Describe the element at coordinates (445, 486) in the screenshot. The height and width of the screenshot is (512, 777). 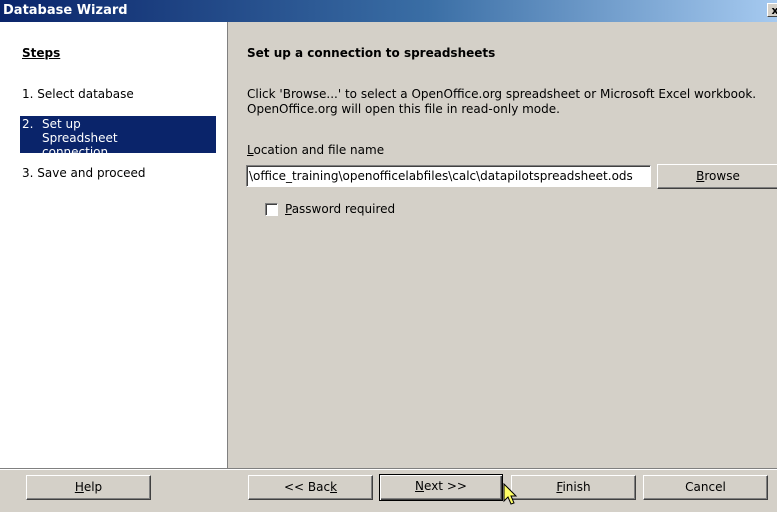
I see `next-label: ext >>` at that location.